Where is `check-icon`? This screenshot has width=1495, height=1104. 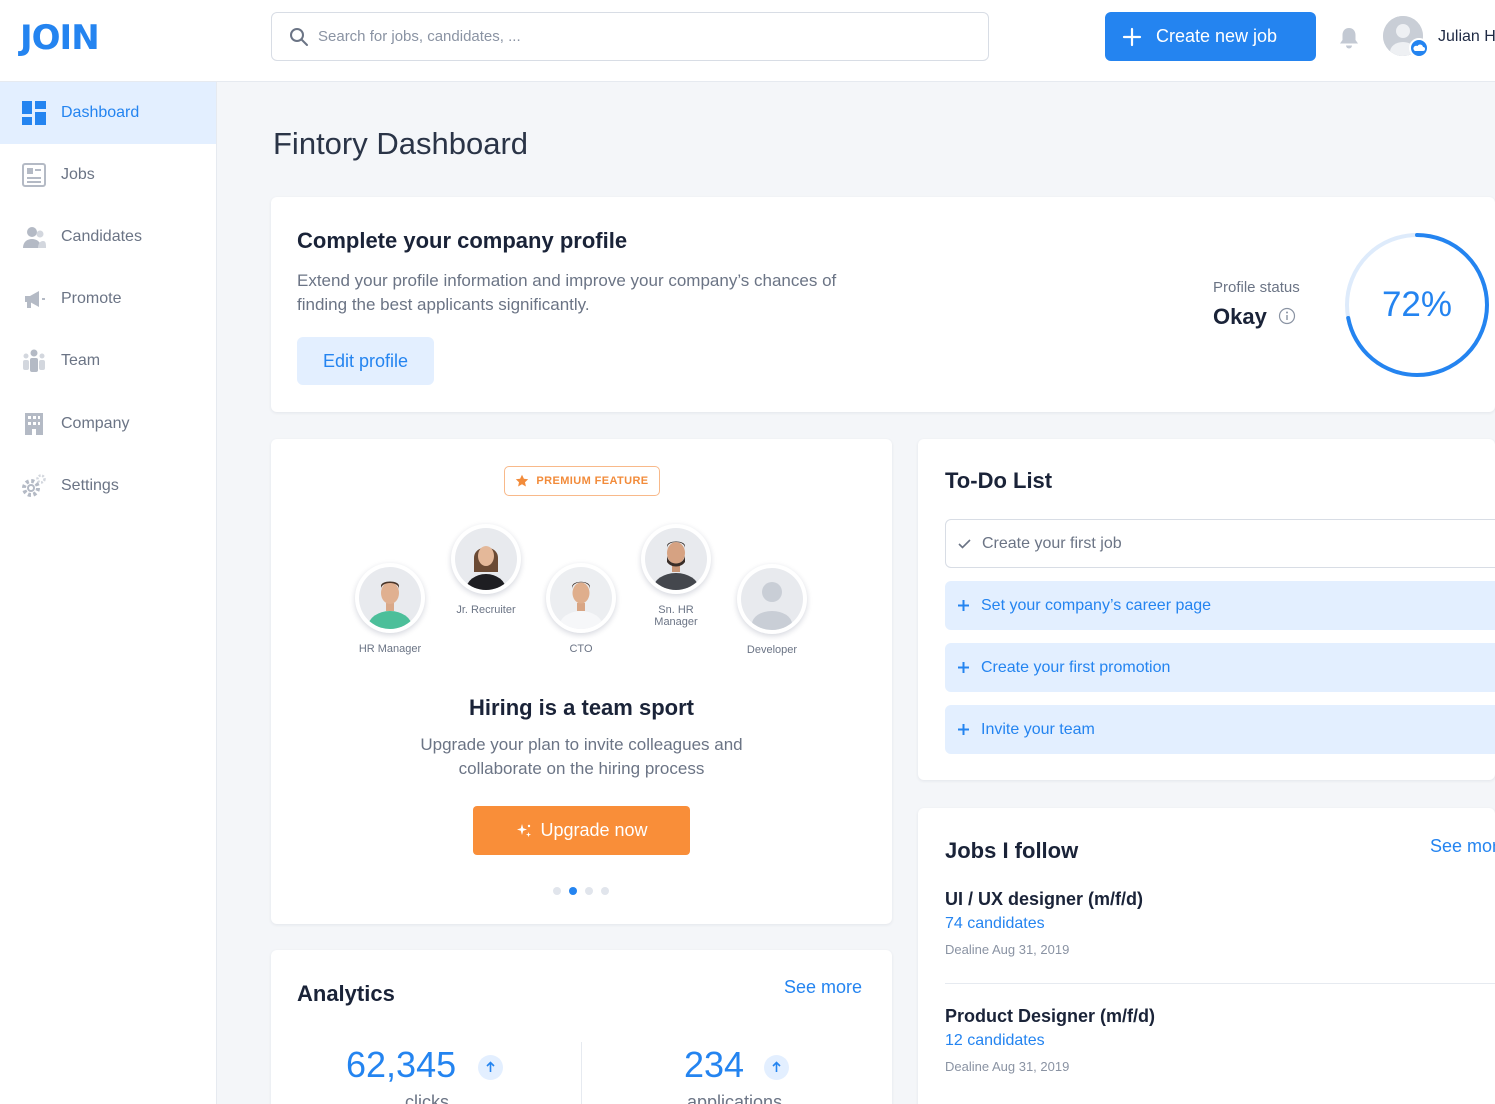
check-icon is located at coordinates (964, 544).